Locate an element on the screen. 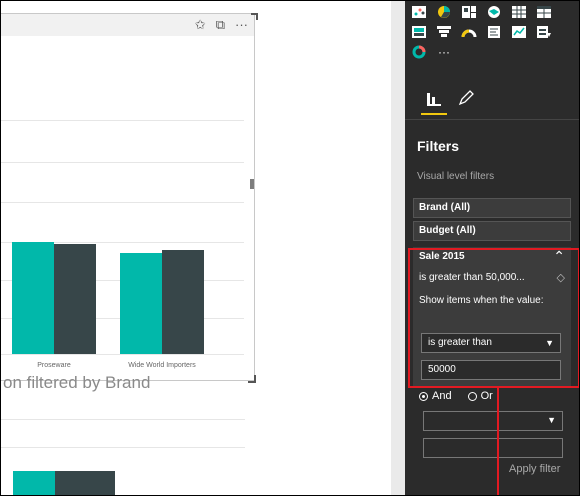  table-icon is located at coordinates (519, 12).